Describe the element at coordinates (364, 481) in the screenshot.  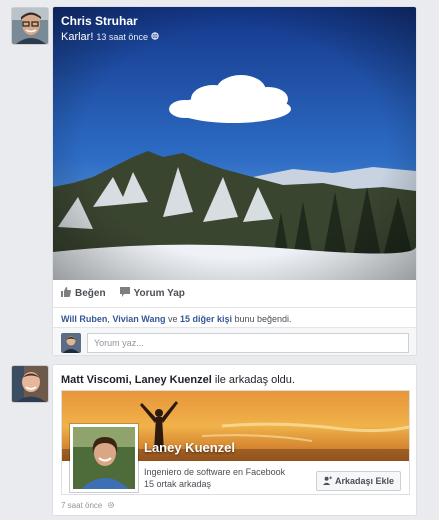
I see `add-friend-label: Arkadaşı Ekle` at that location.